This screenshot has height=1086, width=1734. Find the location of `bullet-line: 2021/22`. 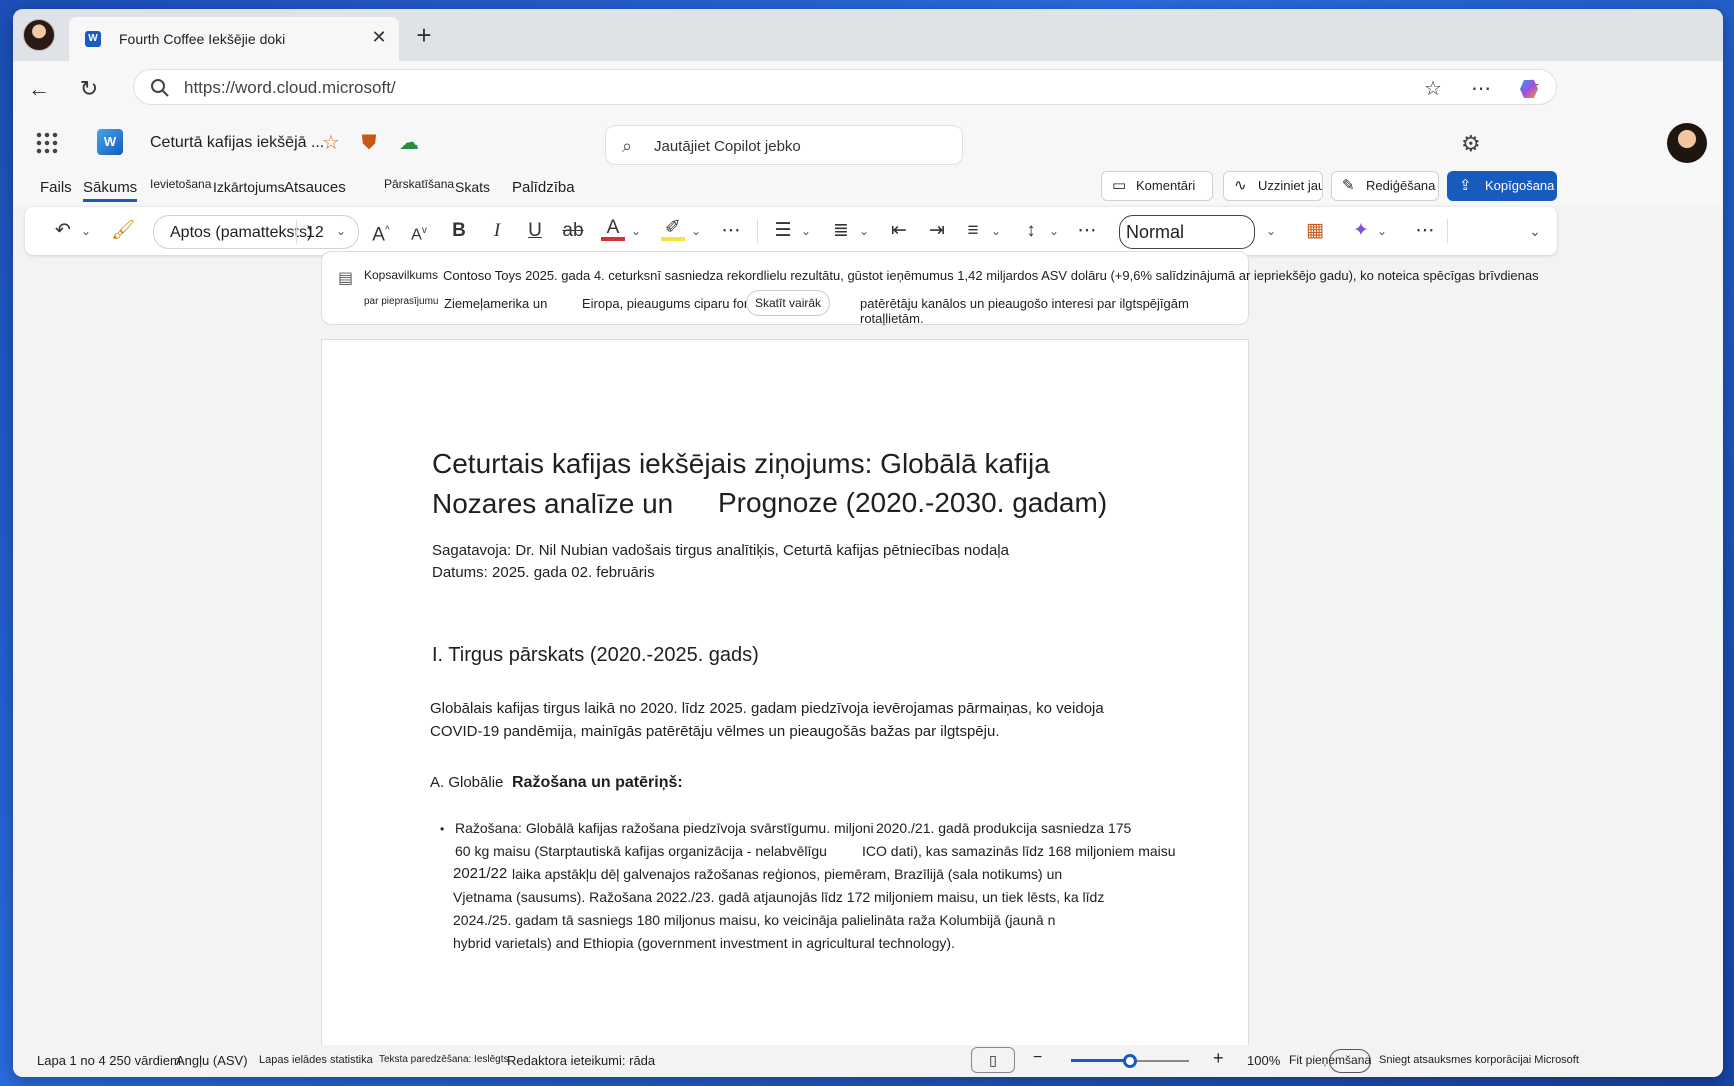

bullet-line: 2021/22 is located at coordinates (480, 873).